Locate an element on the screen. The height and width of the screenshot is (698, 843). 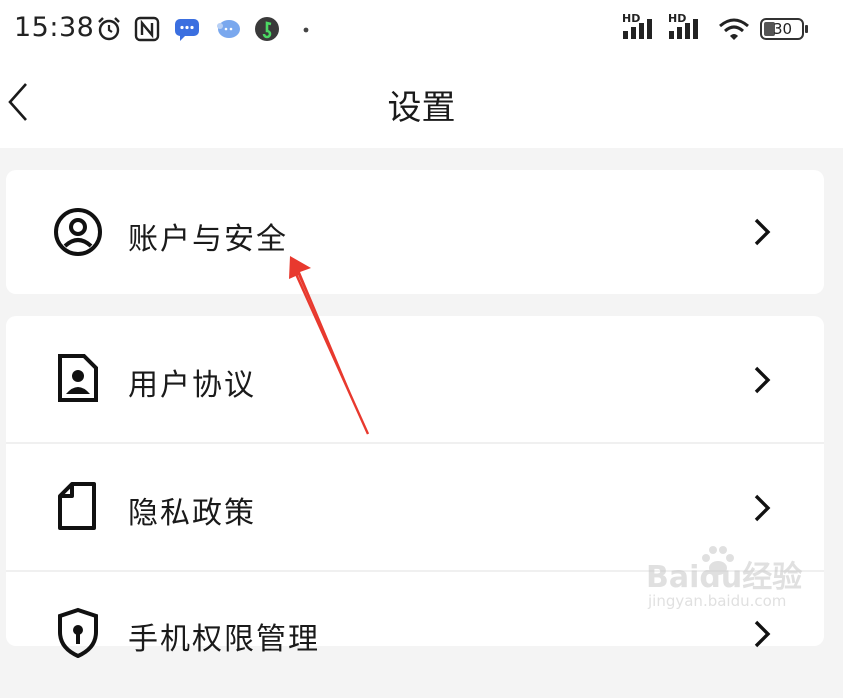
watermark: Baidu经验 jingyan.baidu.com is located at coordinates (731, 582).